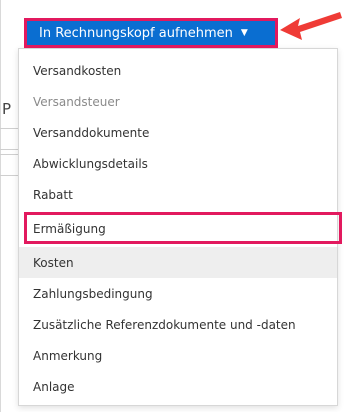 This screenshot has width=344, height=412. I want to click on menu-item-kosten: Kosten, so click(178, 262).